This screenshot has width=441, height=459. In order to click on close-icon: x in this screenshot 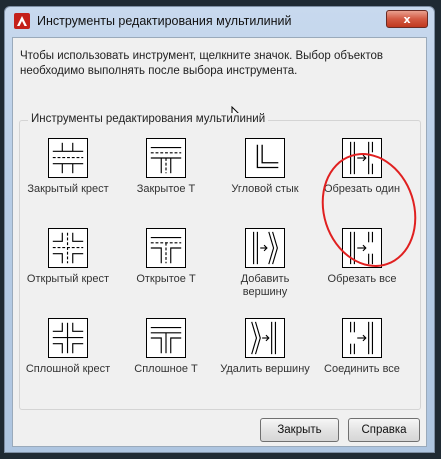, I will do `click(407, 19)`.